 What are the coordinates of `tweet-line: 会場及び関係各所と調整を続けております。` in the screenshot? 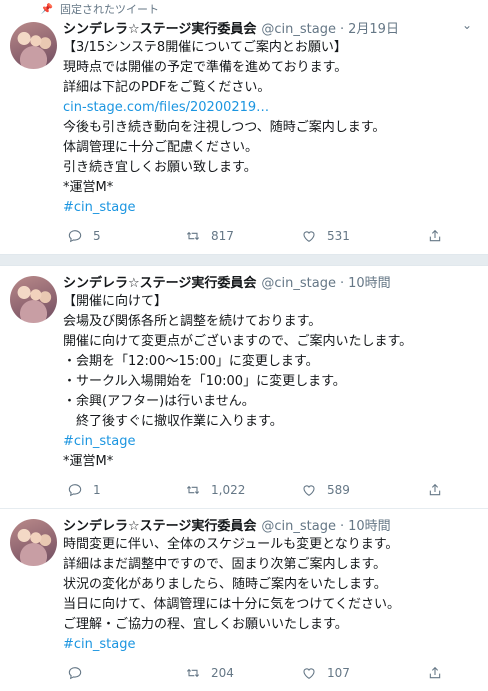 It's located at (192, 321).